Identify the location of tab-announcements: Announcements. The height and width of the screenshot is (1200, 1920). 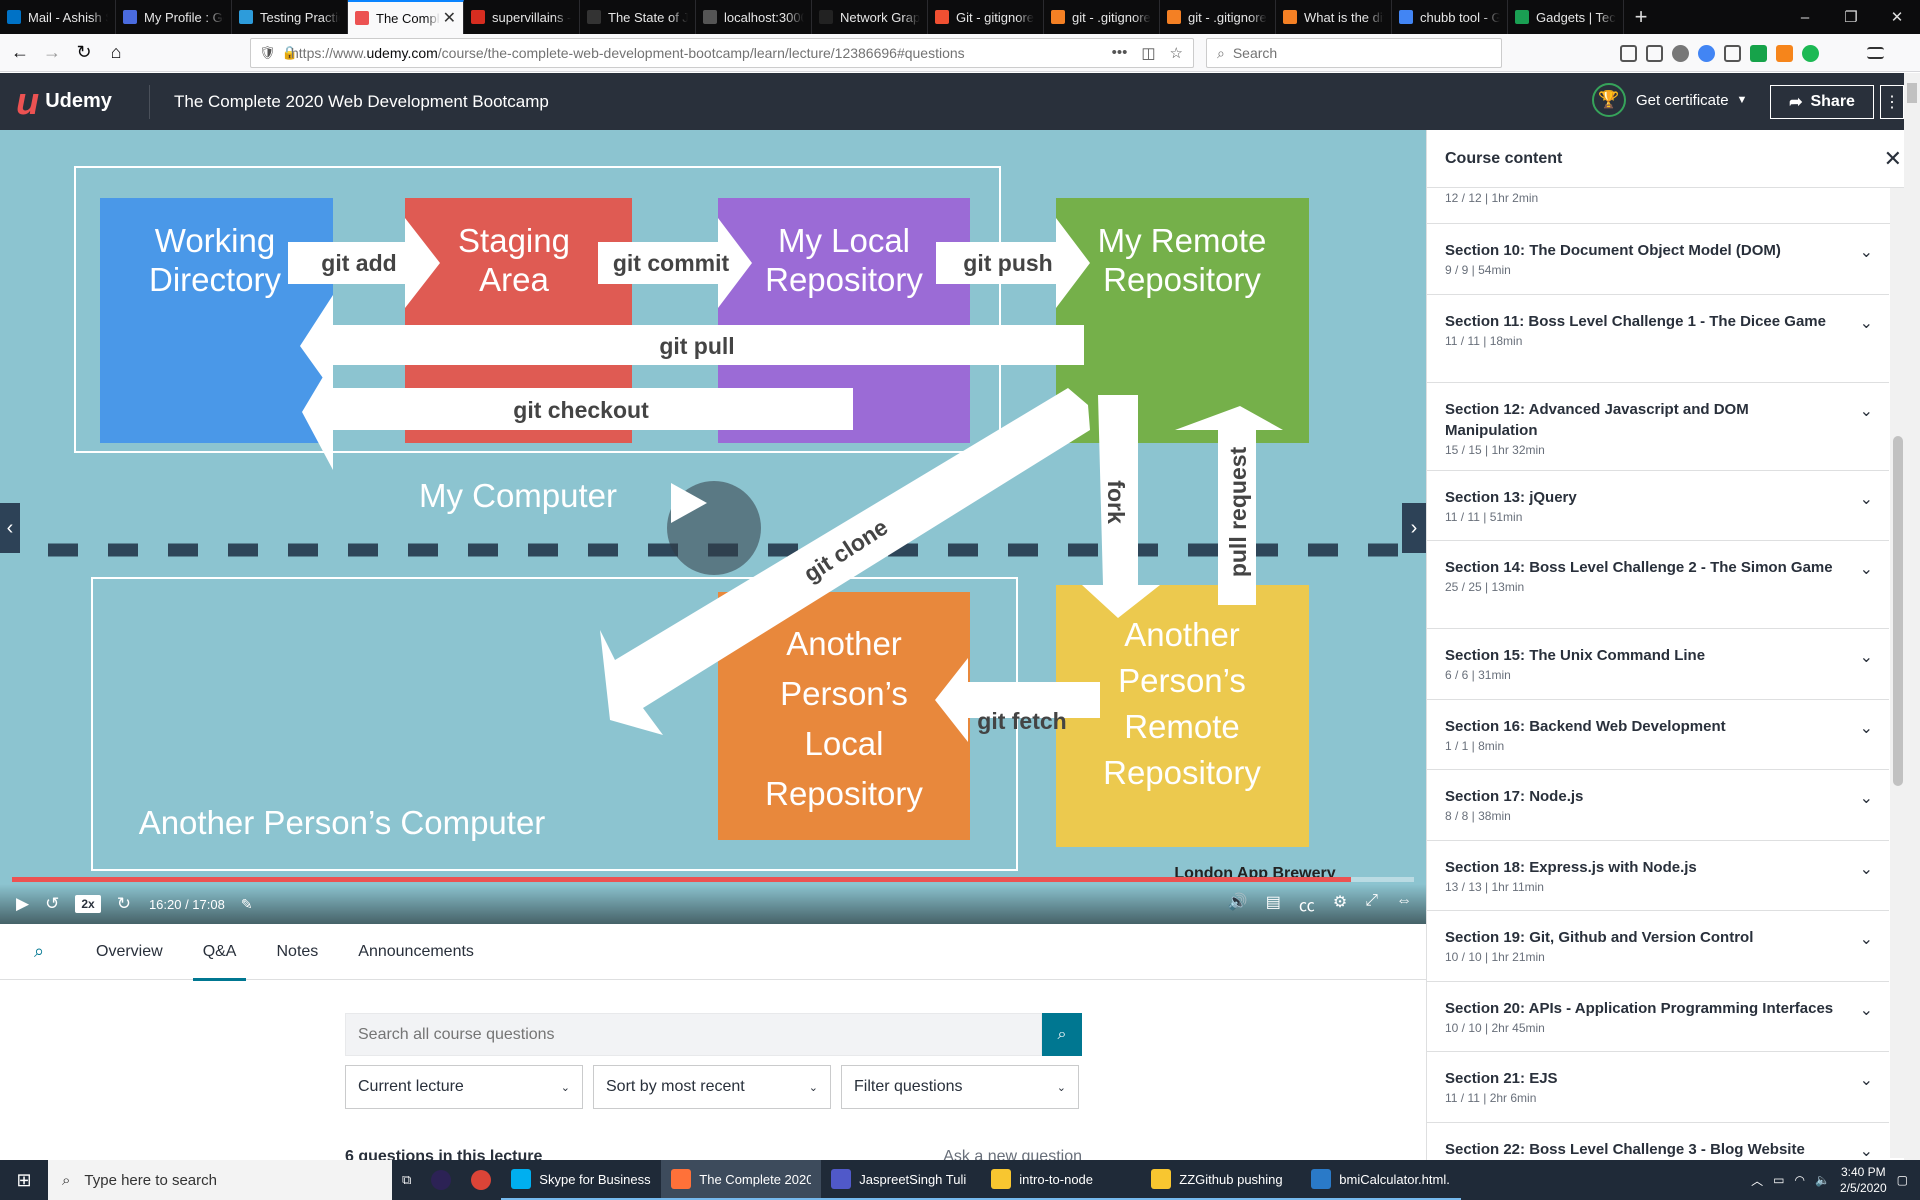
(416, 952).